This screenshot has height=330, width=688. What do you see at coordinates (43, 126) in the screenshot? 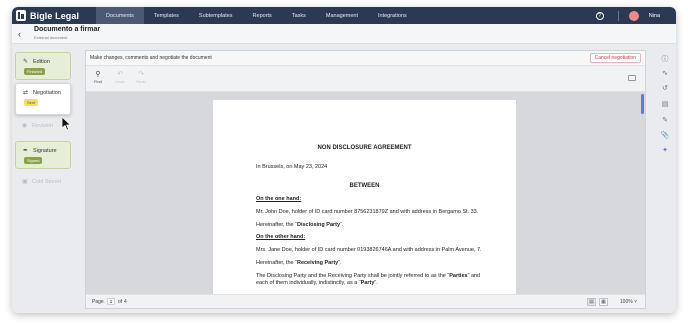
I see `stage-label: Revision` at bounding box center [43, 126].